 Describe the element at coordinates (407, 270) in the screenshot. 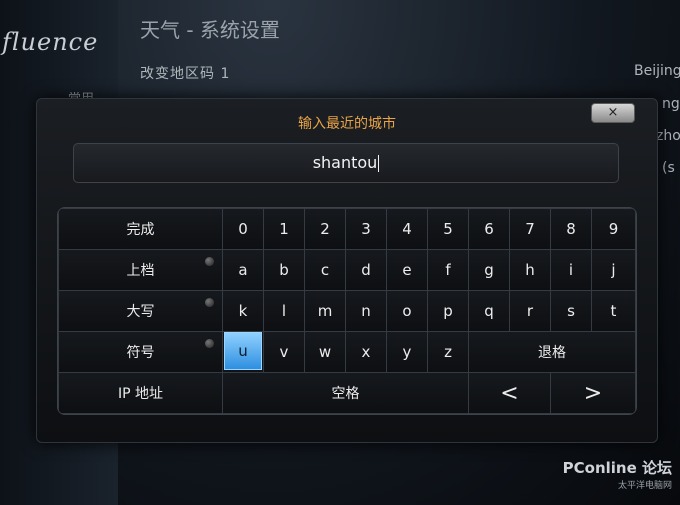

I see `key-e: e` at that location.